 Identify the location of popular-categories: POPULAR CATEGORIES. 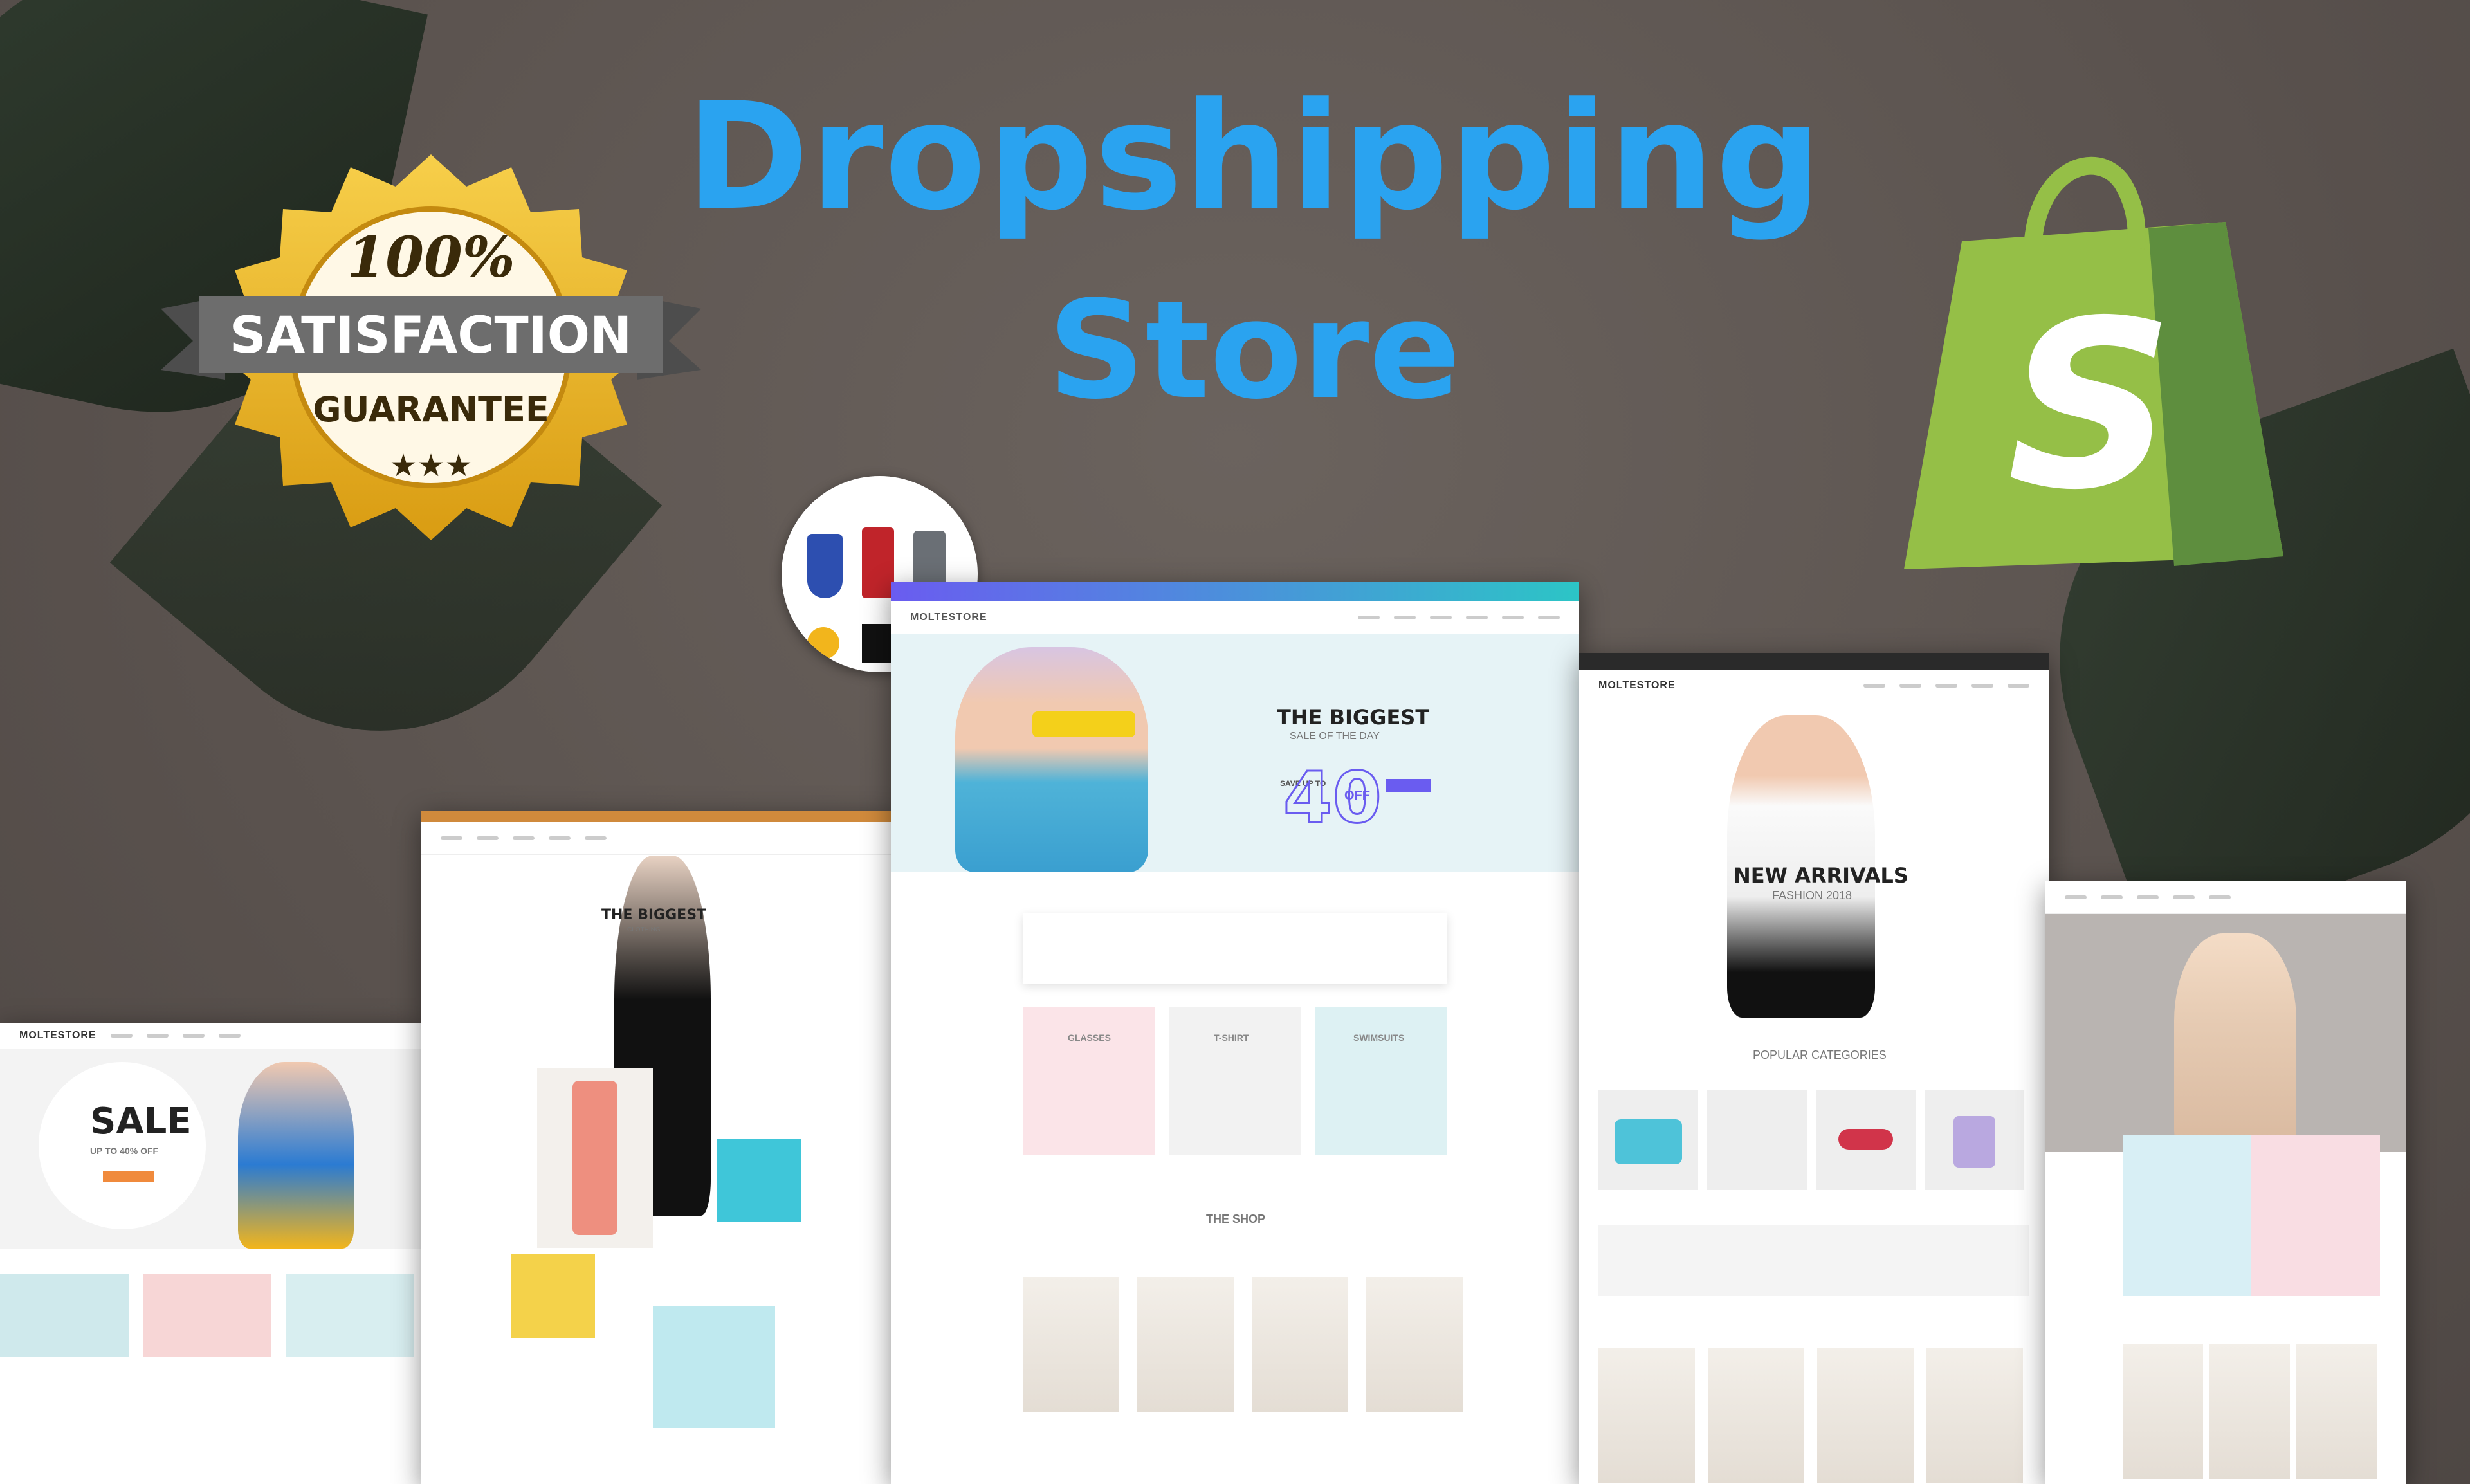
(1820, 1055).